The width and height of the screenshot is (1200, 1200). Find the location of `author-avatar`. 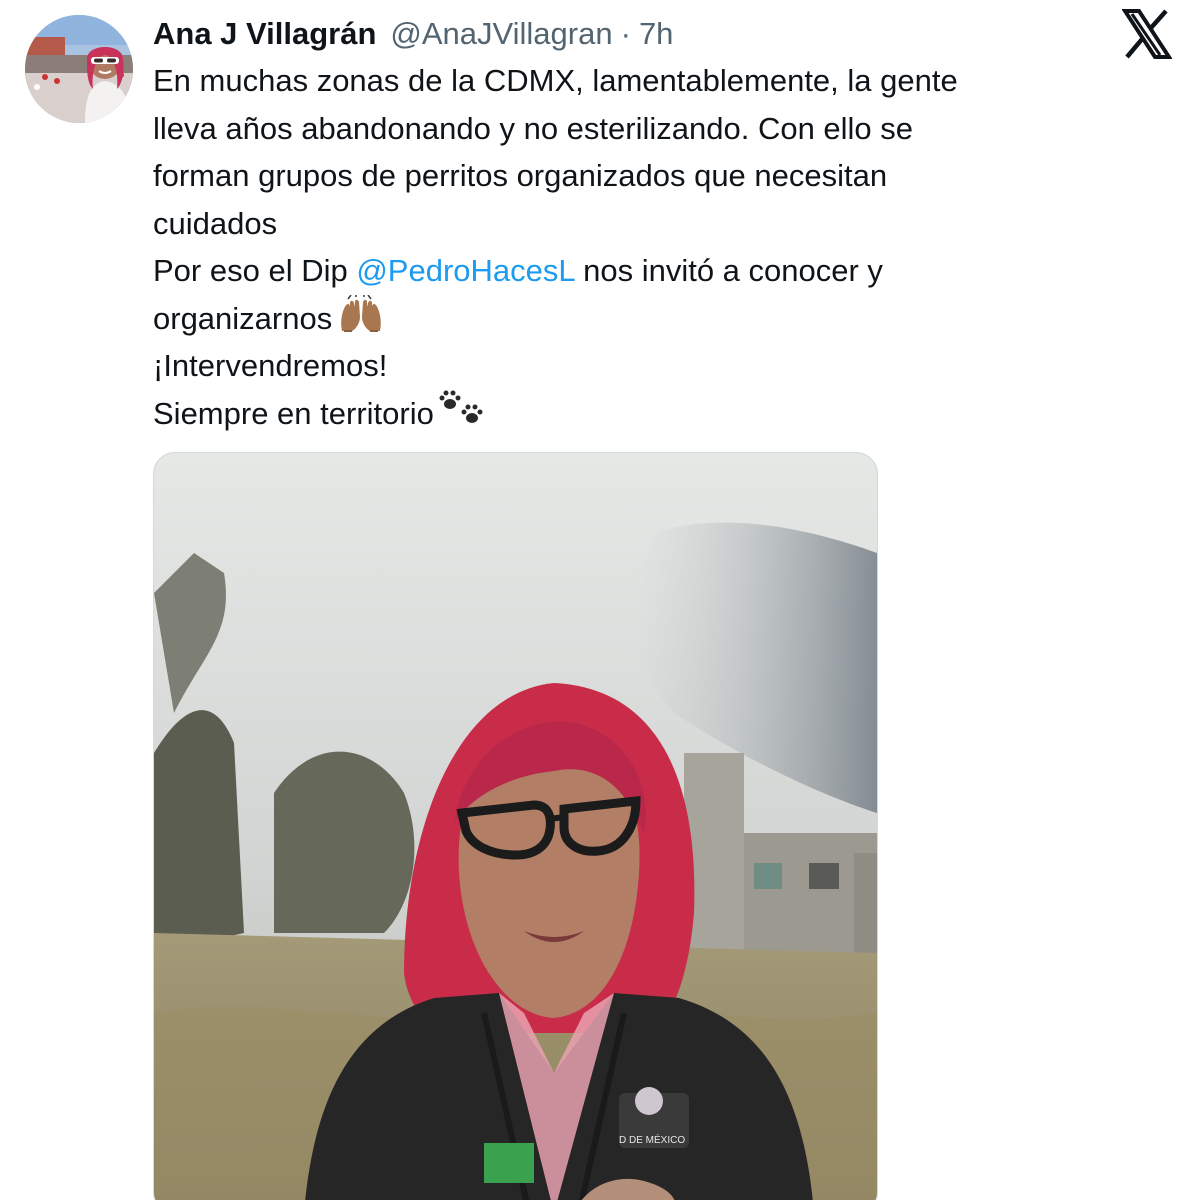

author-avatar is located at coordinates (79, 69).